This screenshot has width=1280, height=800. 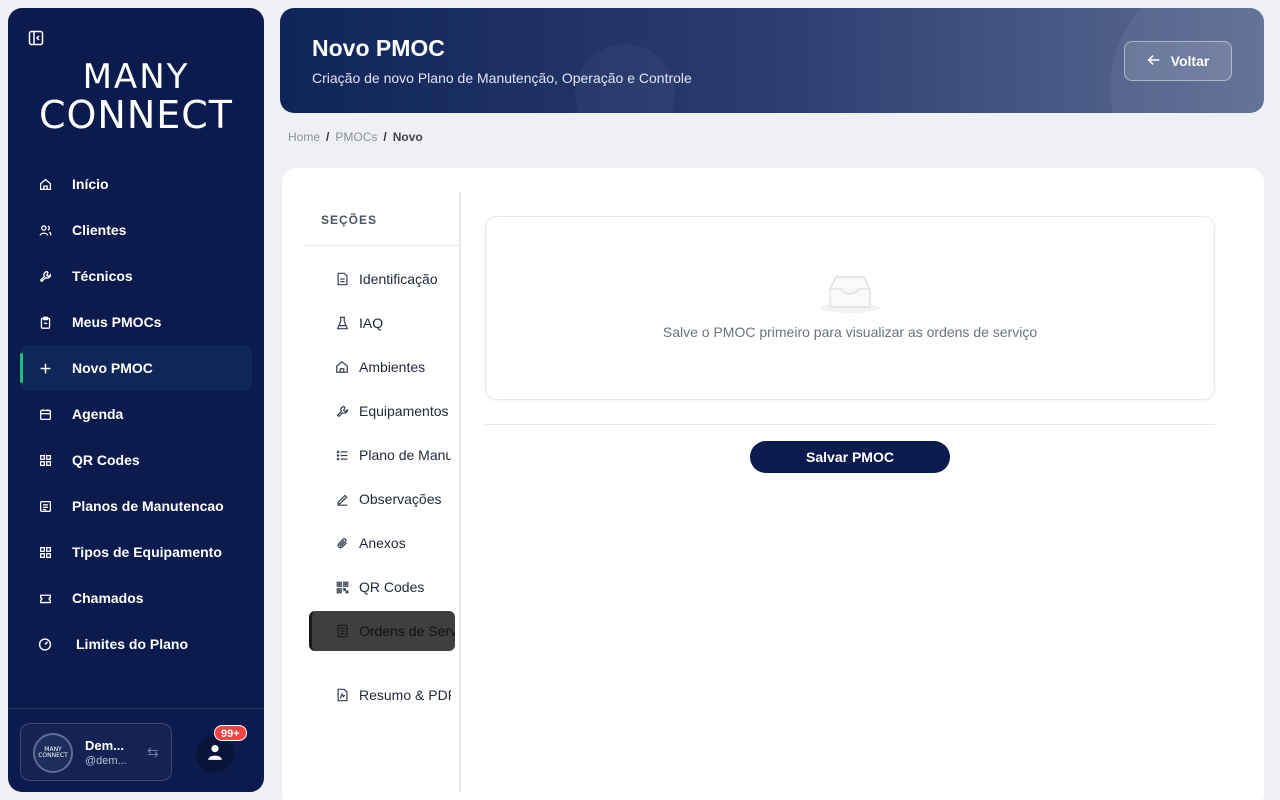 I want to click on sidebar-item-clientes: Clientes, so click(x=136, y=230).